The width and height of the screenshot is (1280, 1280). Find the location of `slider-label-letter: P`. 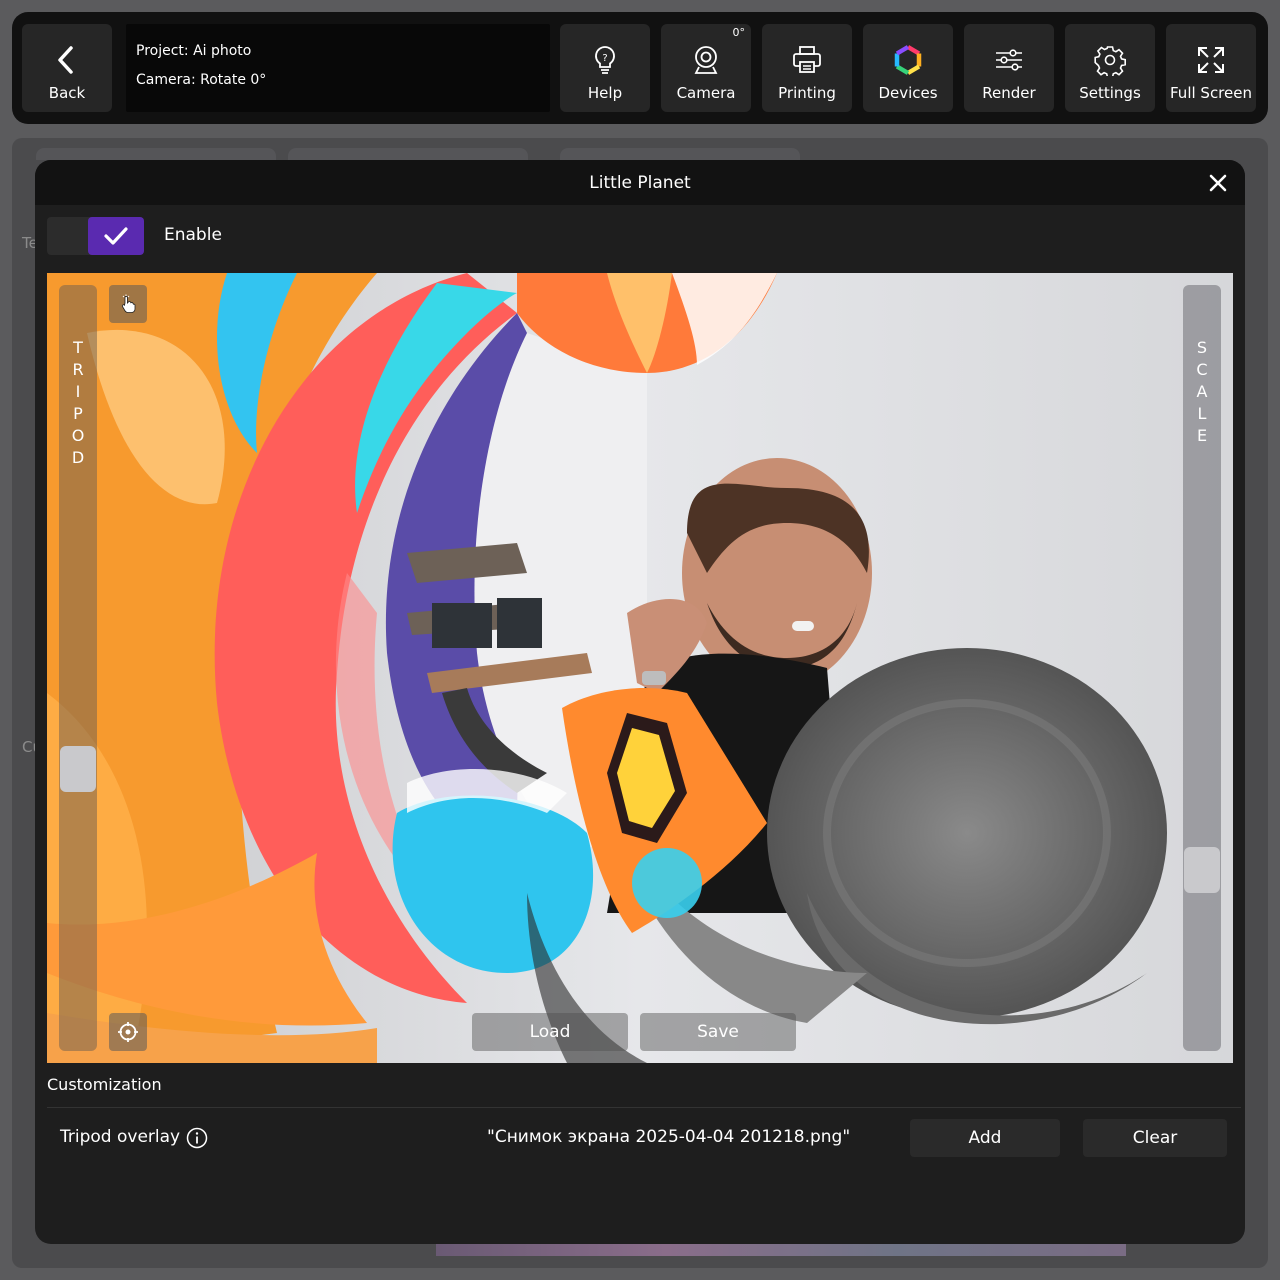

slider-label-letter: P is located at coordinates (78, 413).